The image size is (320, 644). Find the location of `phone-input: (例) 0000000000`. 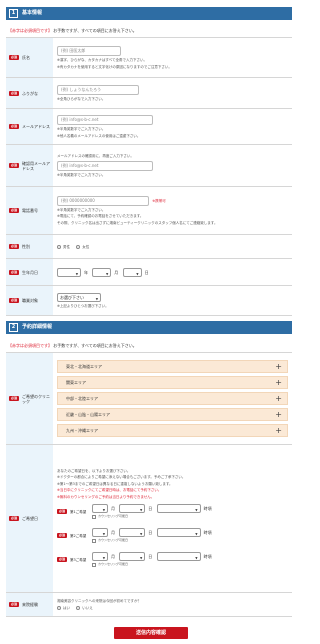

phone-input: (例) 0000000000 is located at coordinates (103, 200).